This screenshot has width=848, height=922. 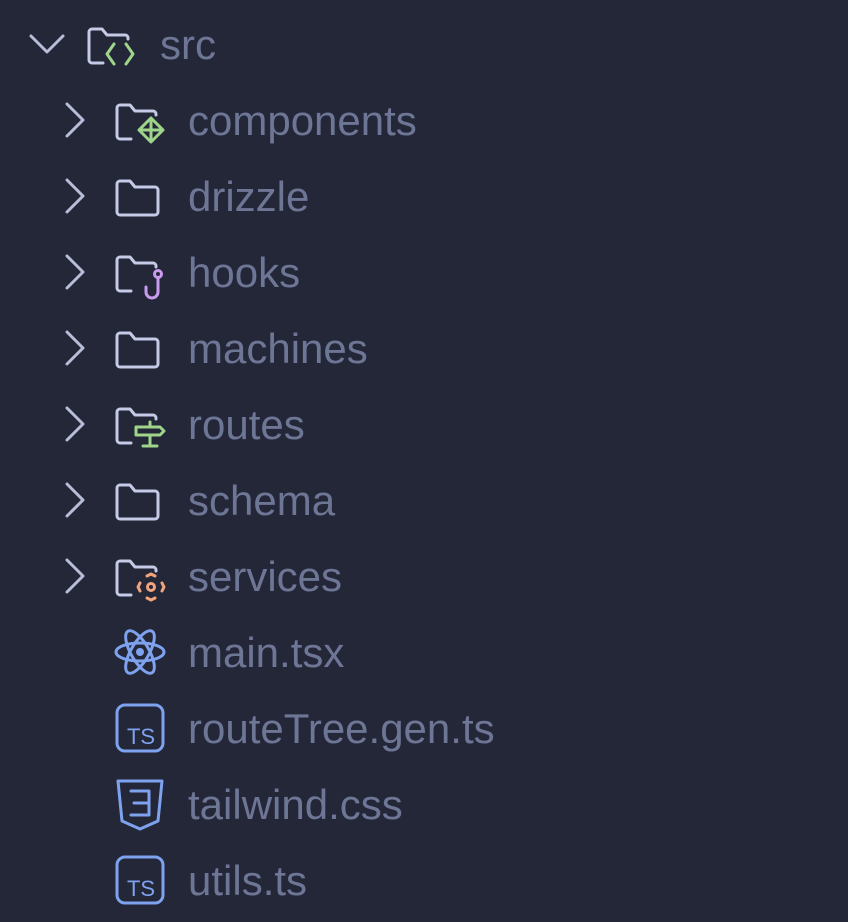 What do you see at coordinates (248, 880) in the screenshot?
I see `tree-item-label: utils.ts` at bounding box center [248, 880].